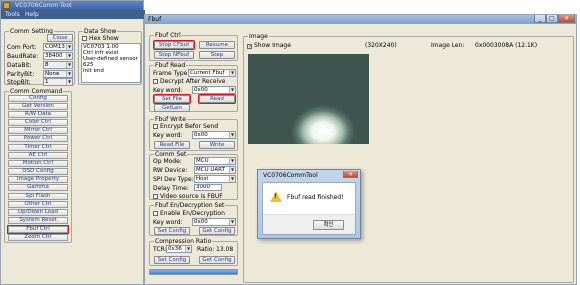 This screenshot has width=580, height=285. I want to click on set-file-button: Set File, so click(172, 99).